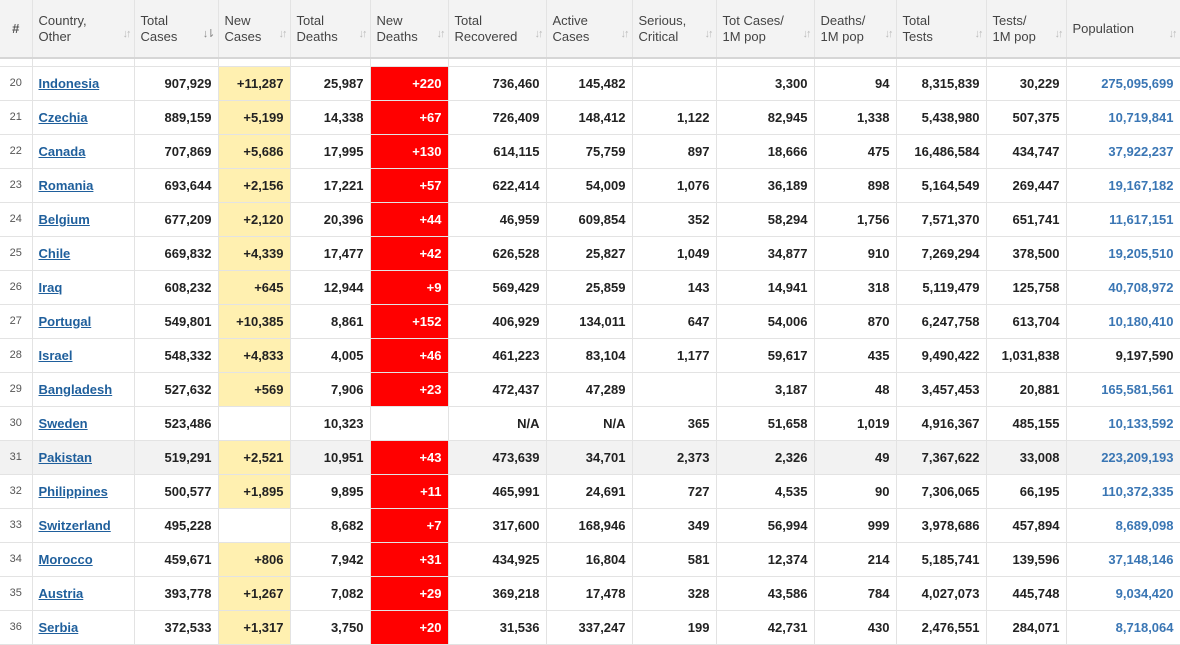  Describe the element at coordinates (1123, 185) in the screenshot. I see `population-cell: 19,167,182` at that location.